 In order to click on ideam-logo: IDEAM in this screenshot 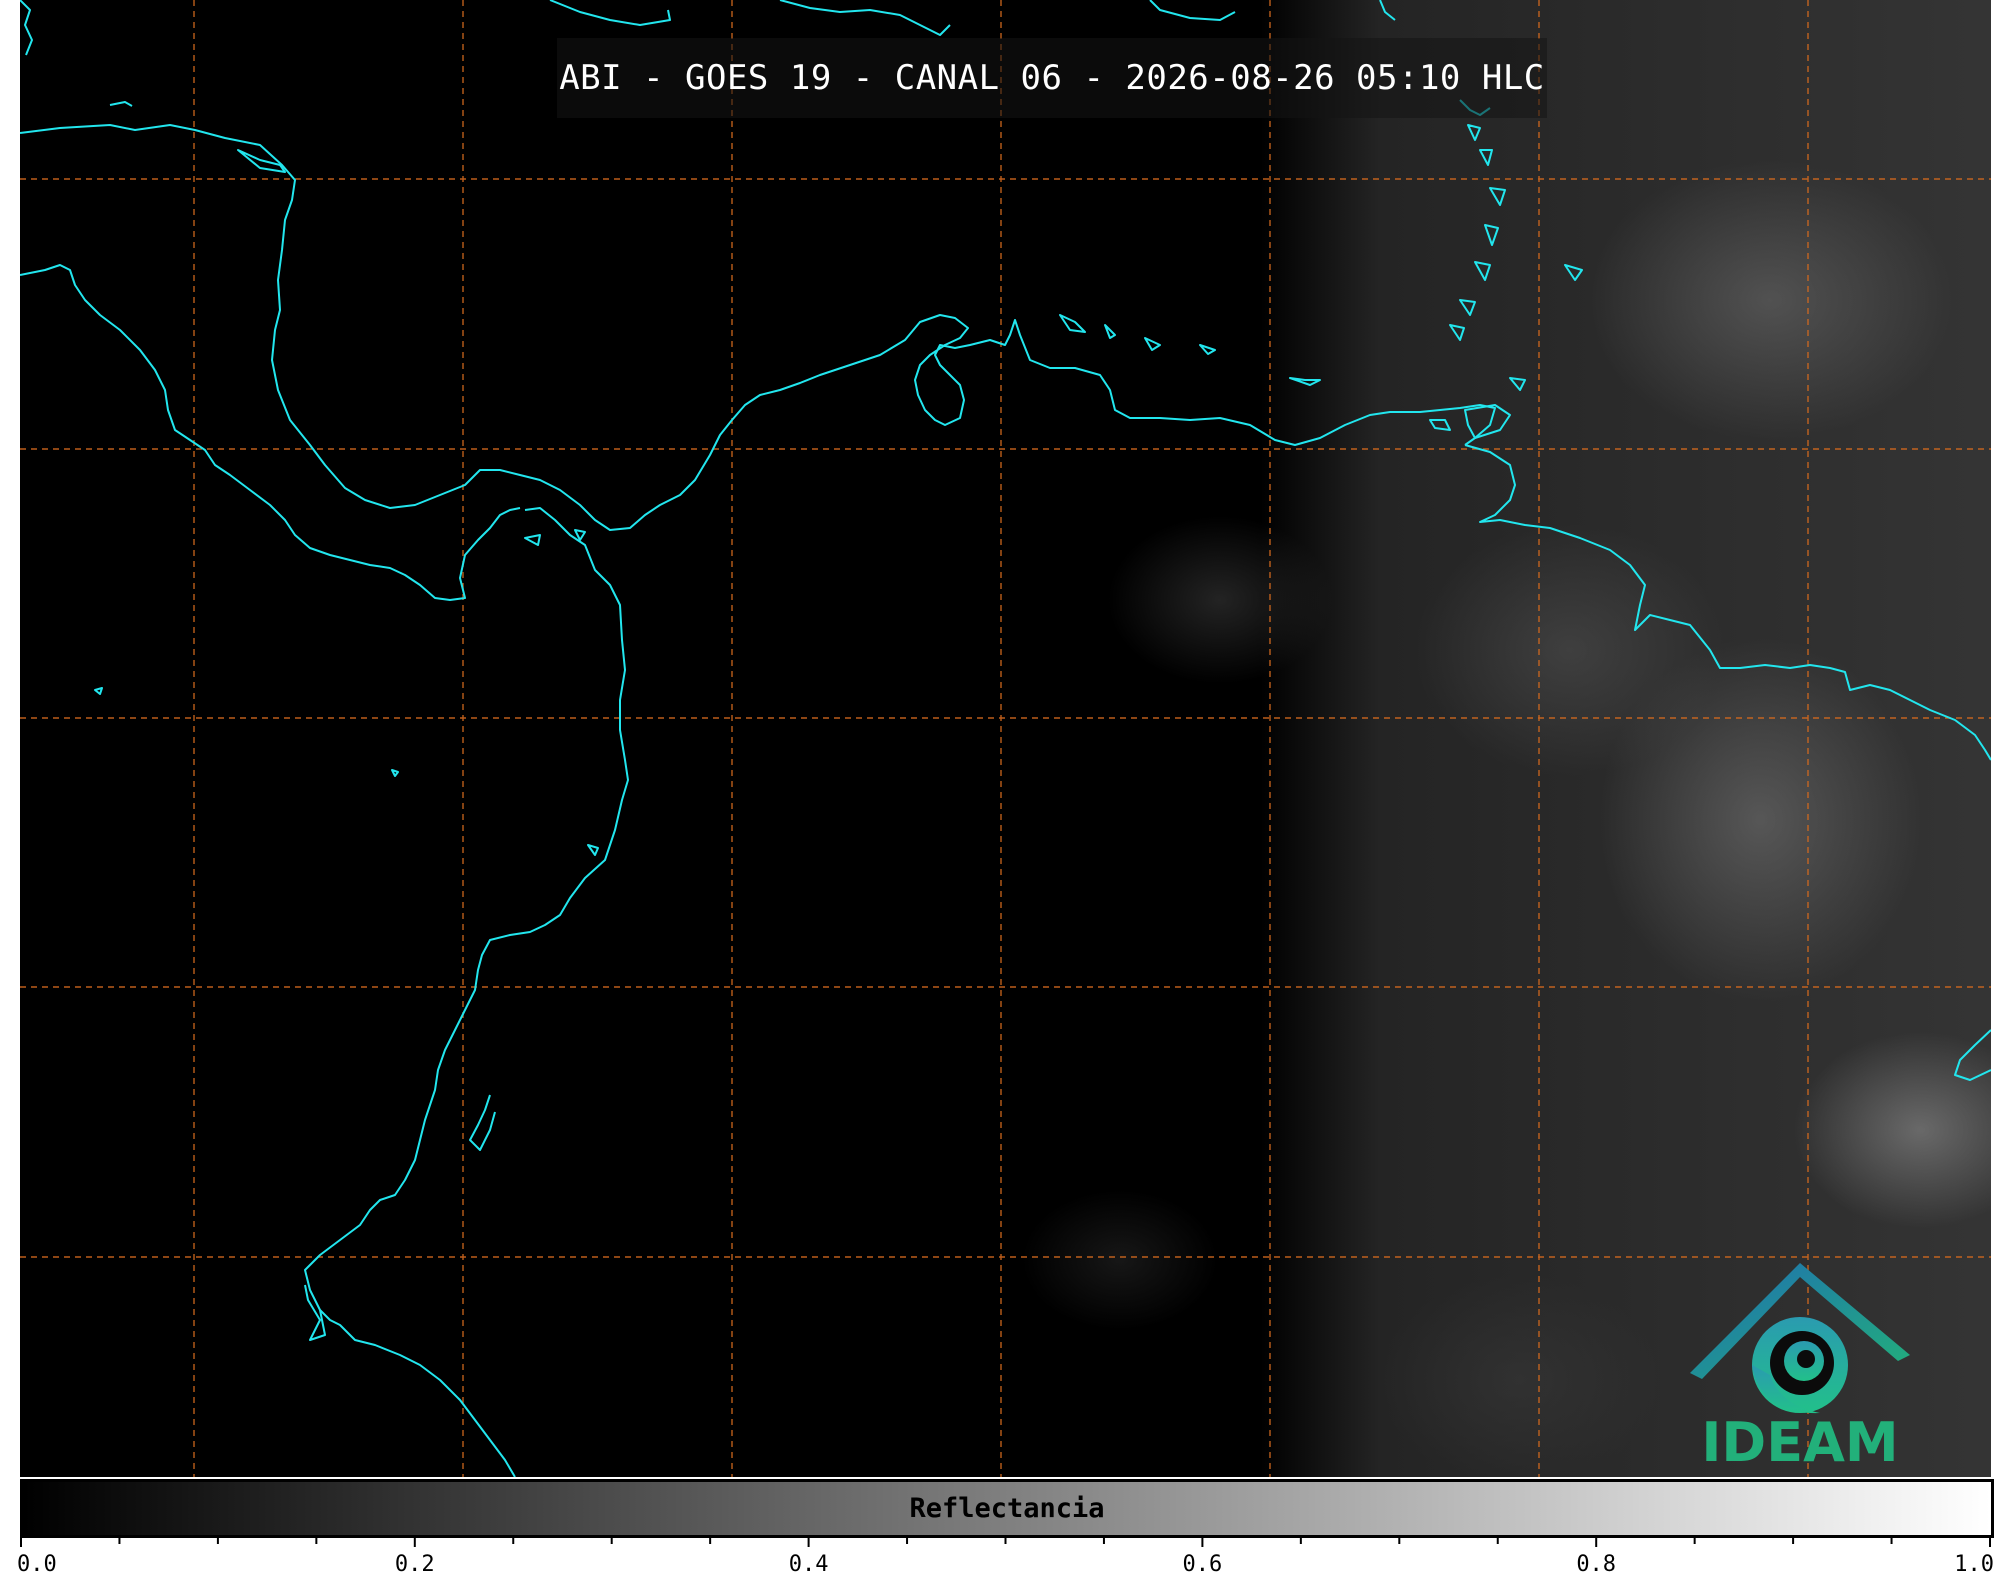, I will do `click(1800, 1362)`.